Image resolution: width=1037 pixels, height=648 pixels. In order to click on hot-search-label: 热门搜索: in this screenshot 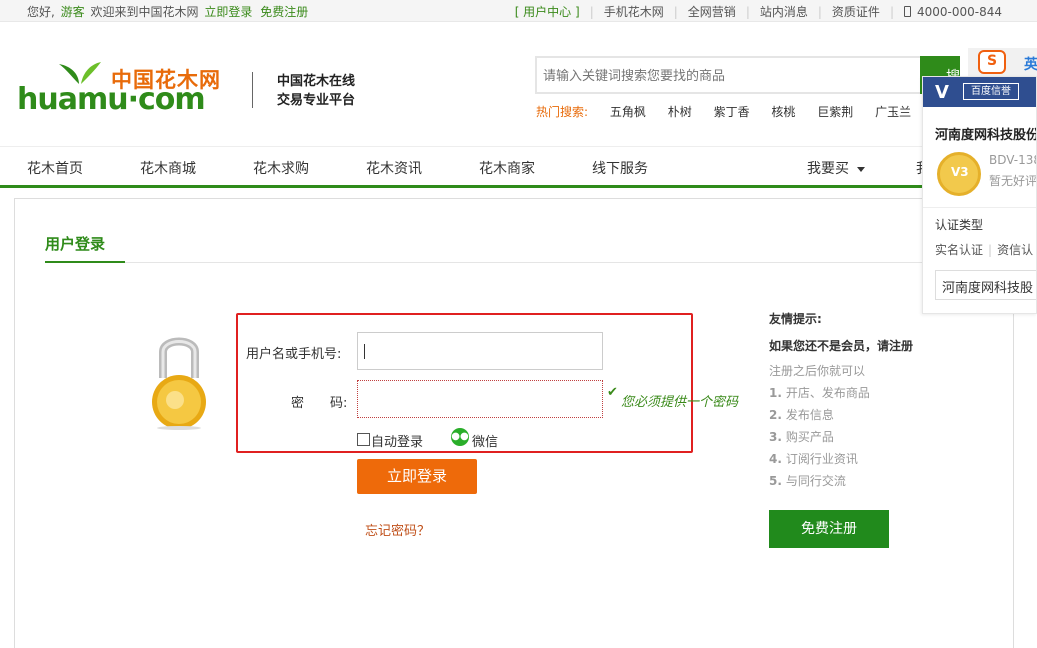, I will do `click(562, 112)`.